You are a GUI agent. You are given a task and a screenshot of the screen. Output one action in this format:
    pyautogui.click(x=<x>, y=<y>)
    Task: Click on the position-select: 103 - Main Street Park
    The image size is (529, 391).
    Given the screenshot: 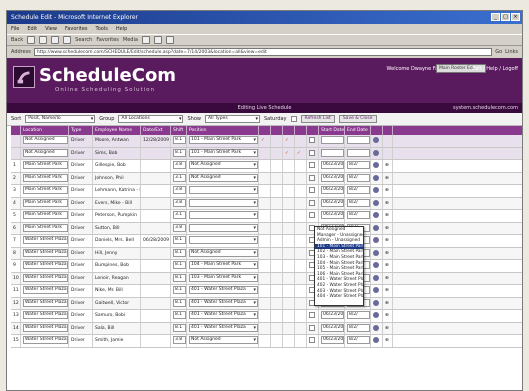 What is the action you would take?
    pyautogui.click(x=223, y=277)
    